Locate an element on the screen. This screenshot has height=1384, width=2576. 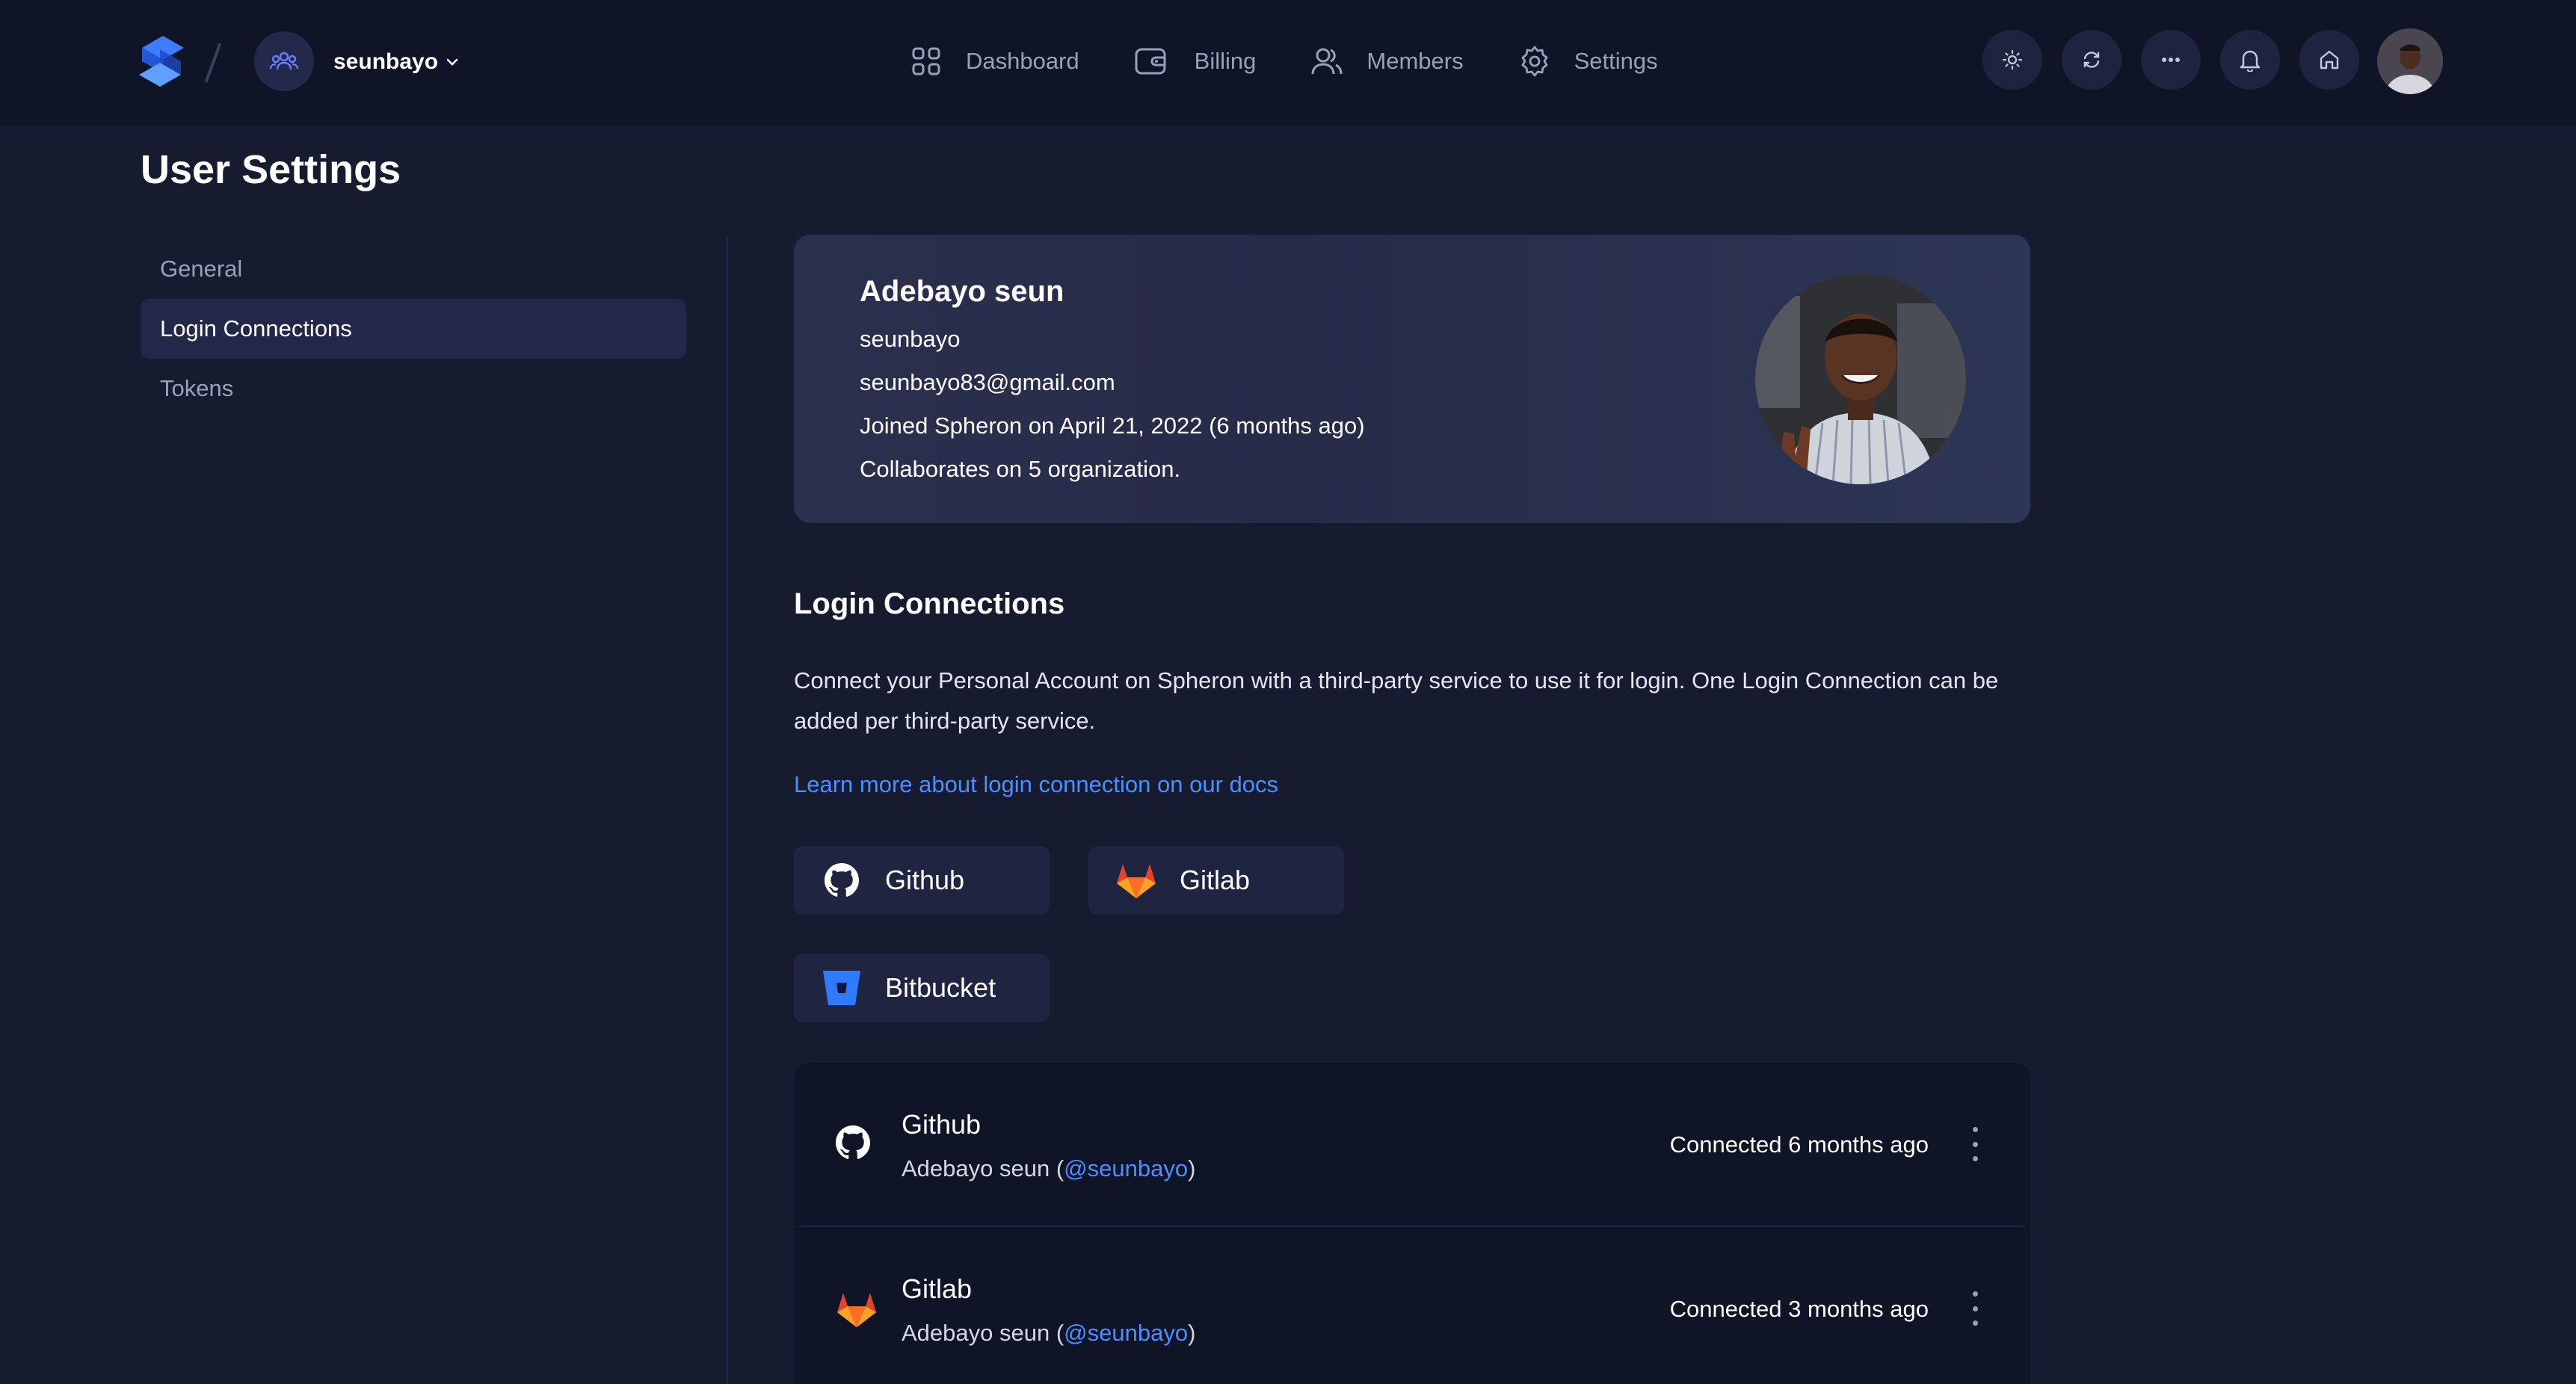
settings-sidebar: General Login Connections Tokens is located at coordinates (413, 328).